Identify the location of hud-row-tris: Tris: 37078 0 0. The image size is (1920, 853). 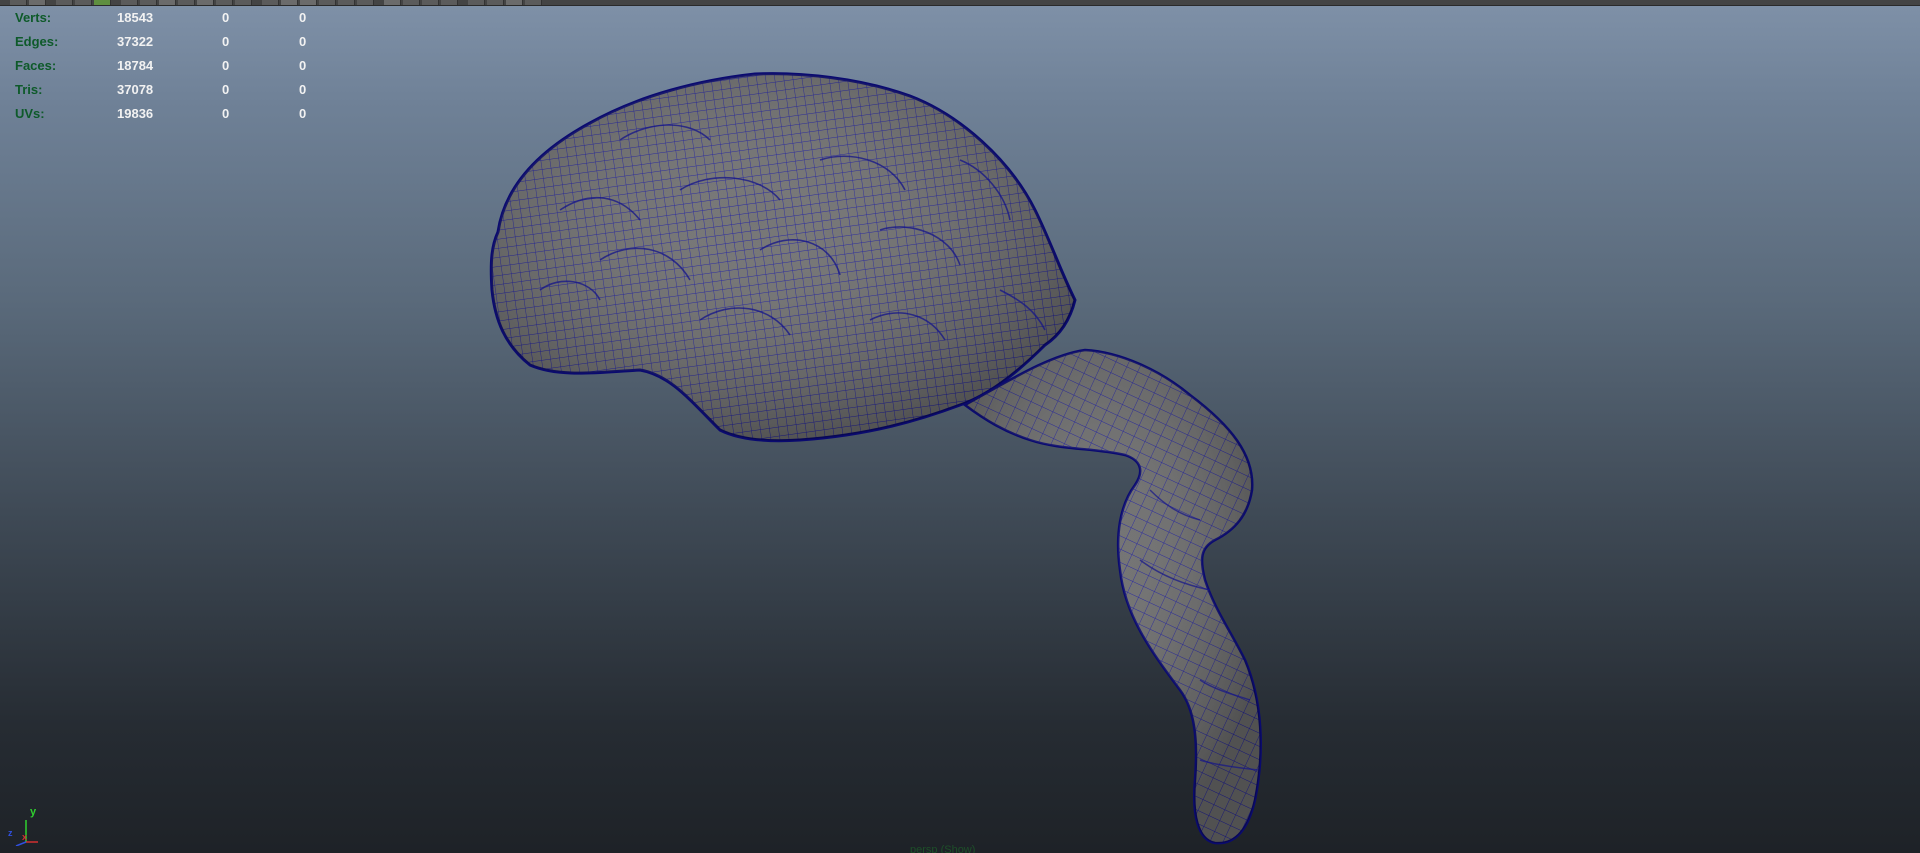
(165, 90).